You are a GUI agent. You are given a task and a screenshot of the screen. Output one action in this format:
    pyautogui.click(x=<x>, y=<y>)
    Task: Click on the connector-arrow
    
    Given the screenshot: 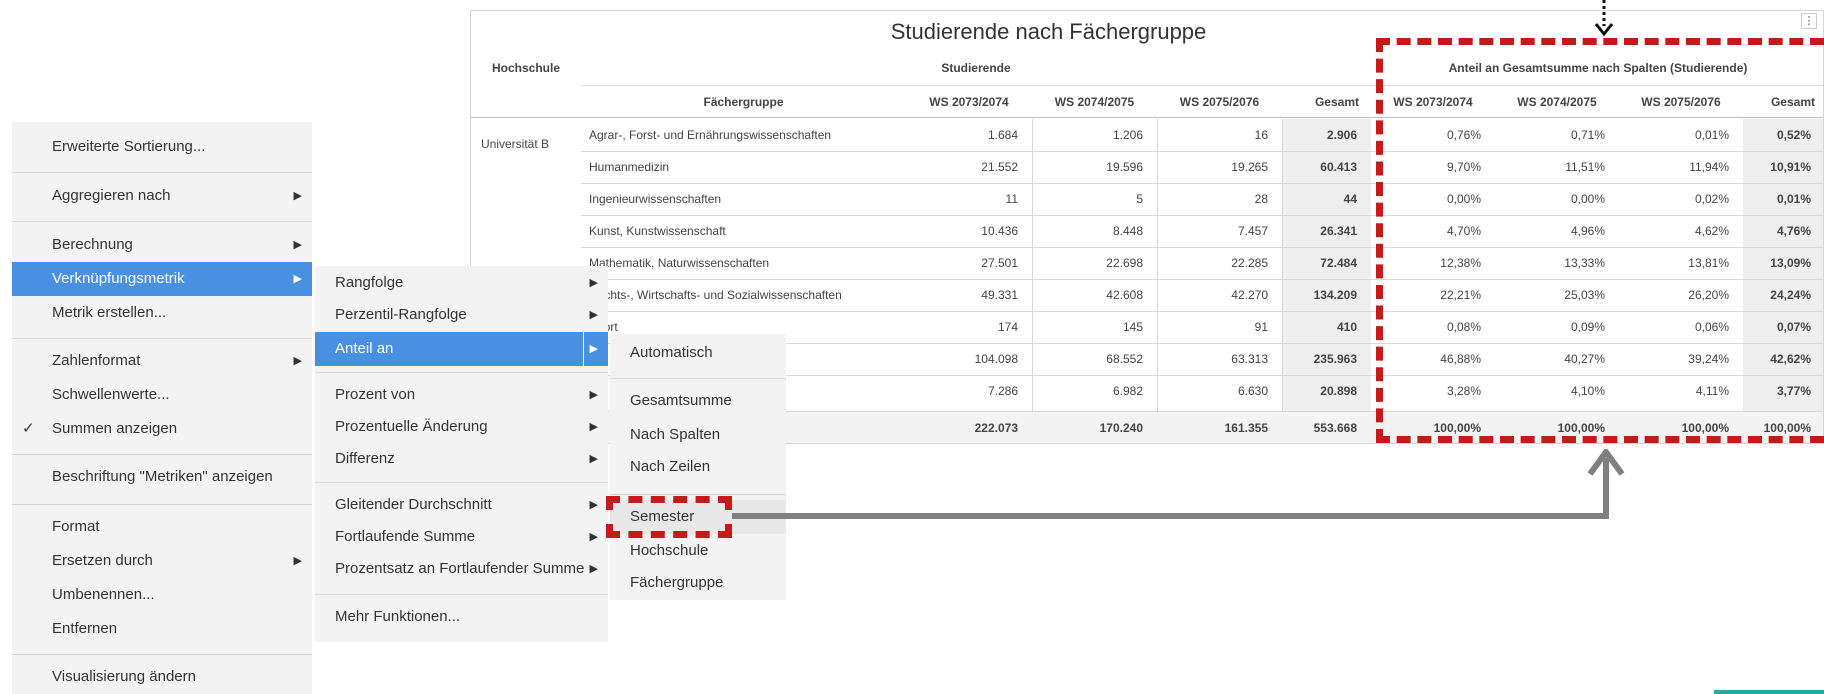 What is the action you would take?
    pyautogui.click(x=1170, y=488)
    